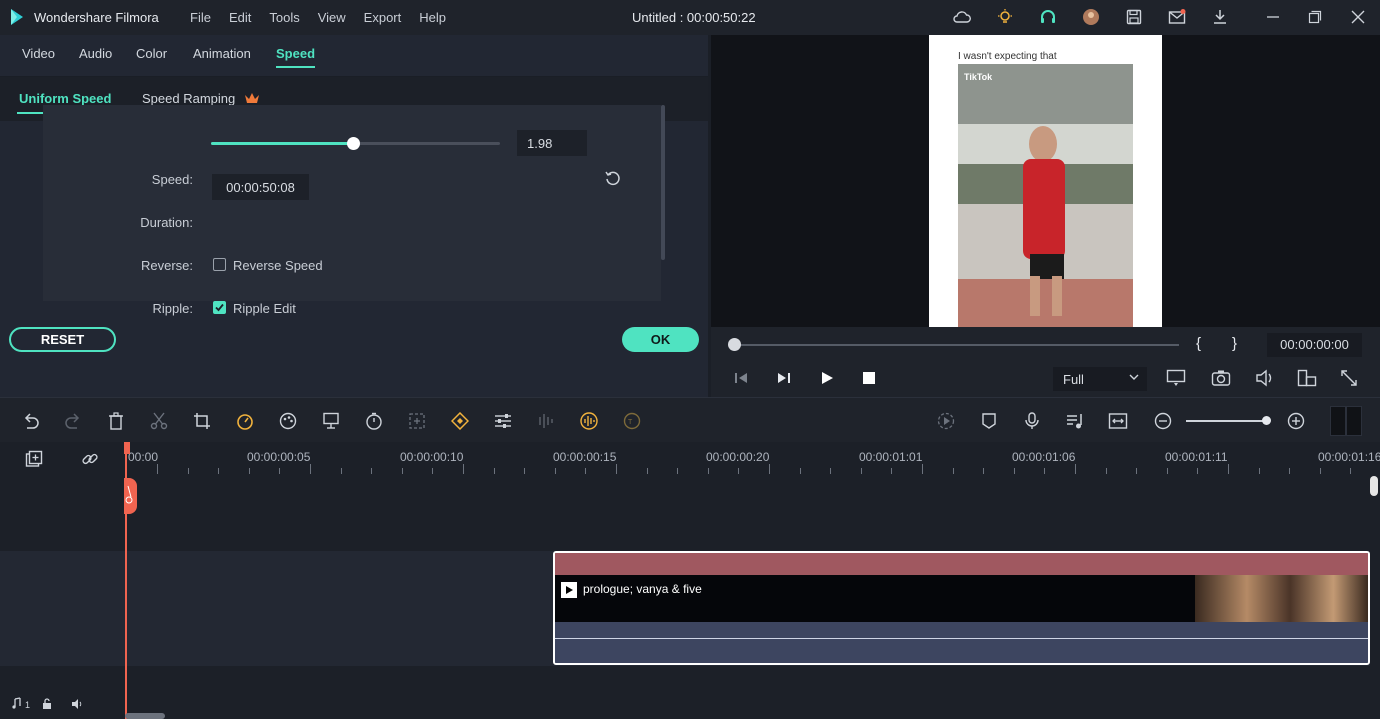  I want to click on speed-slider, so click(355, 143).